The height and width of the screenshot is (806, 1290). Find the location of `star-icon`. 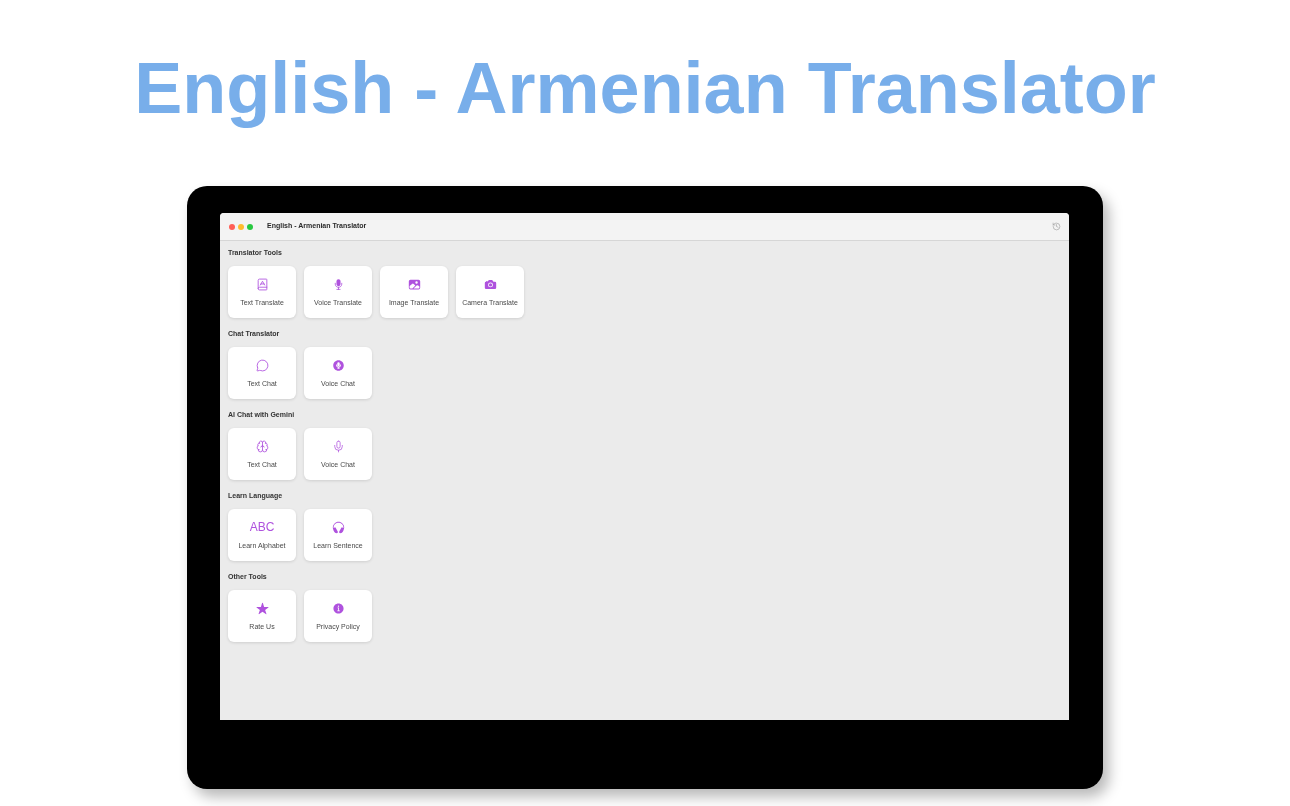

star-icon is located at coordinates (262, 608).